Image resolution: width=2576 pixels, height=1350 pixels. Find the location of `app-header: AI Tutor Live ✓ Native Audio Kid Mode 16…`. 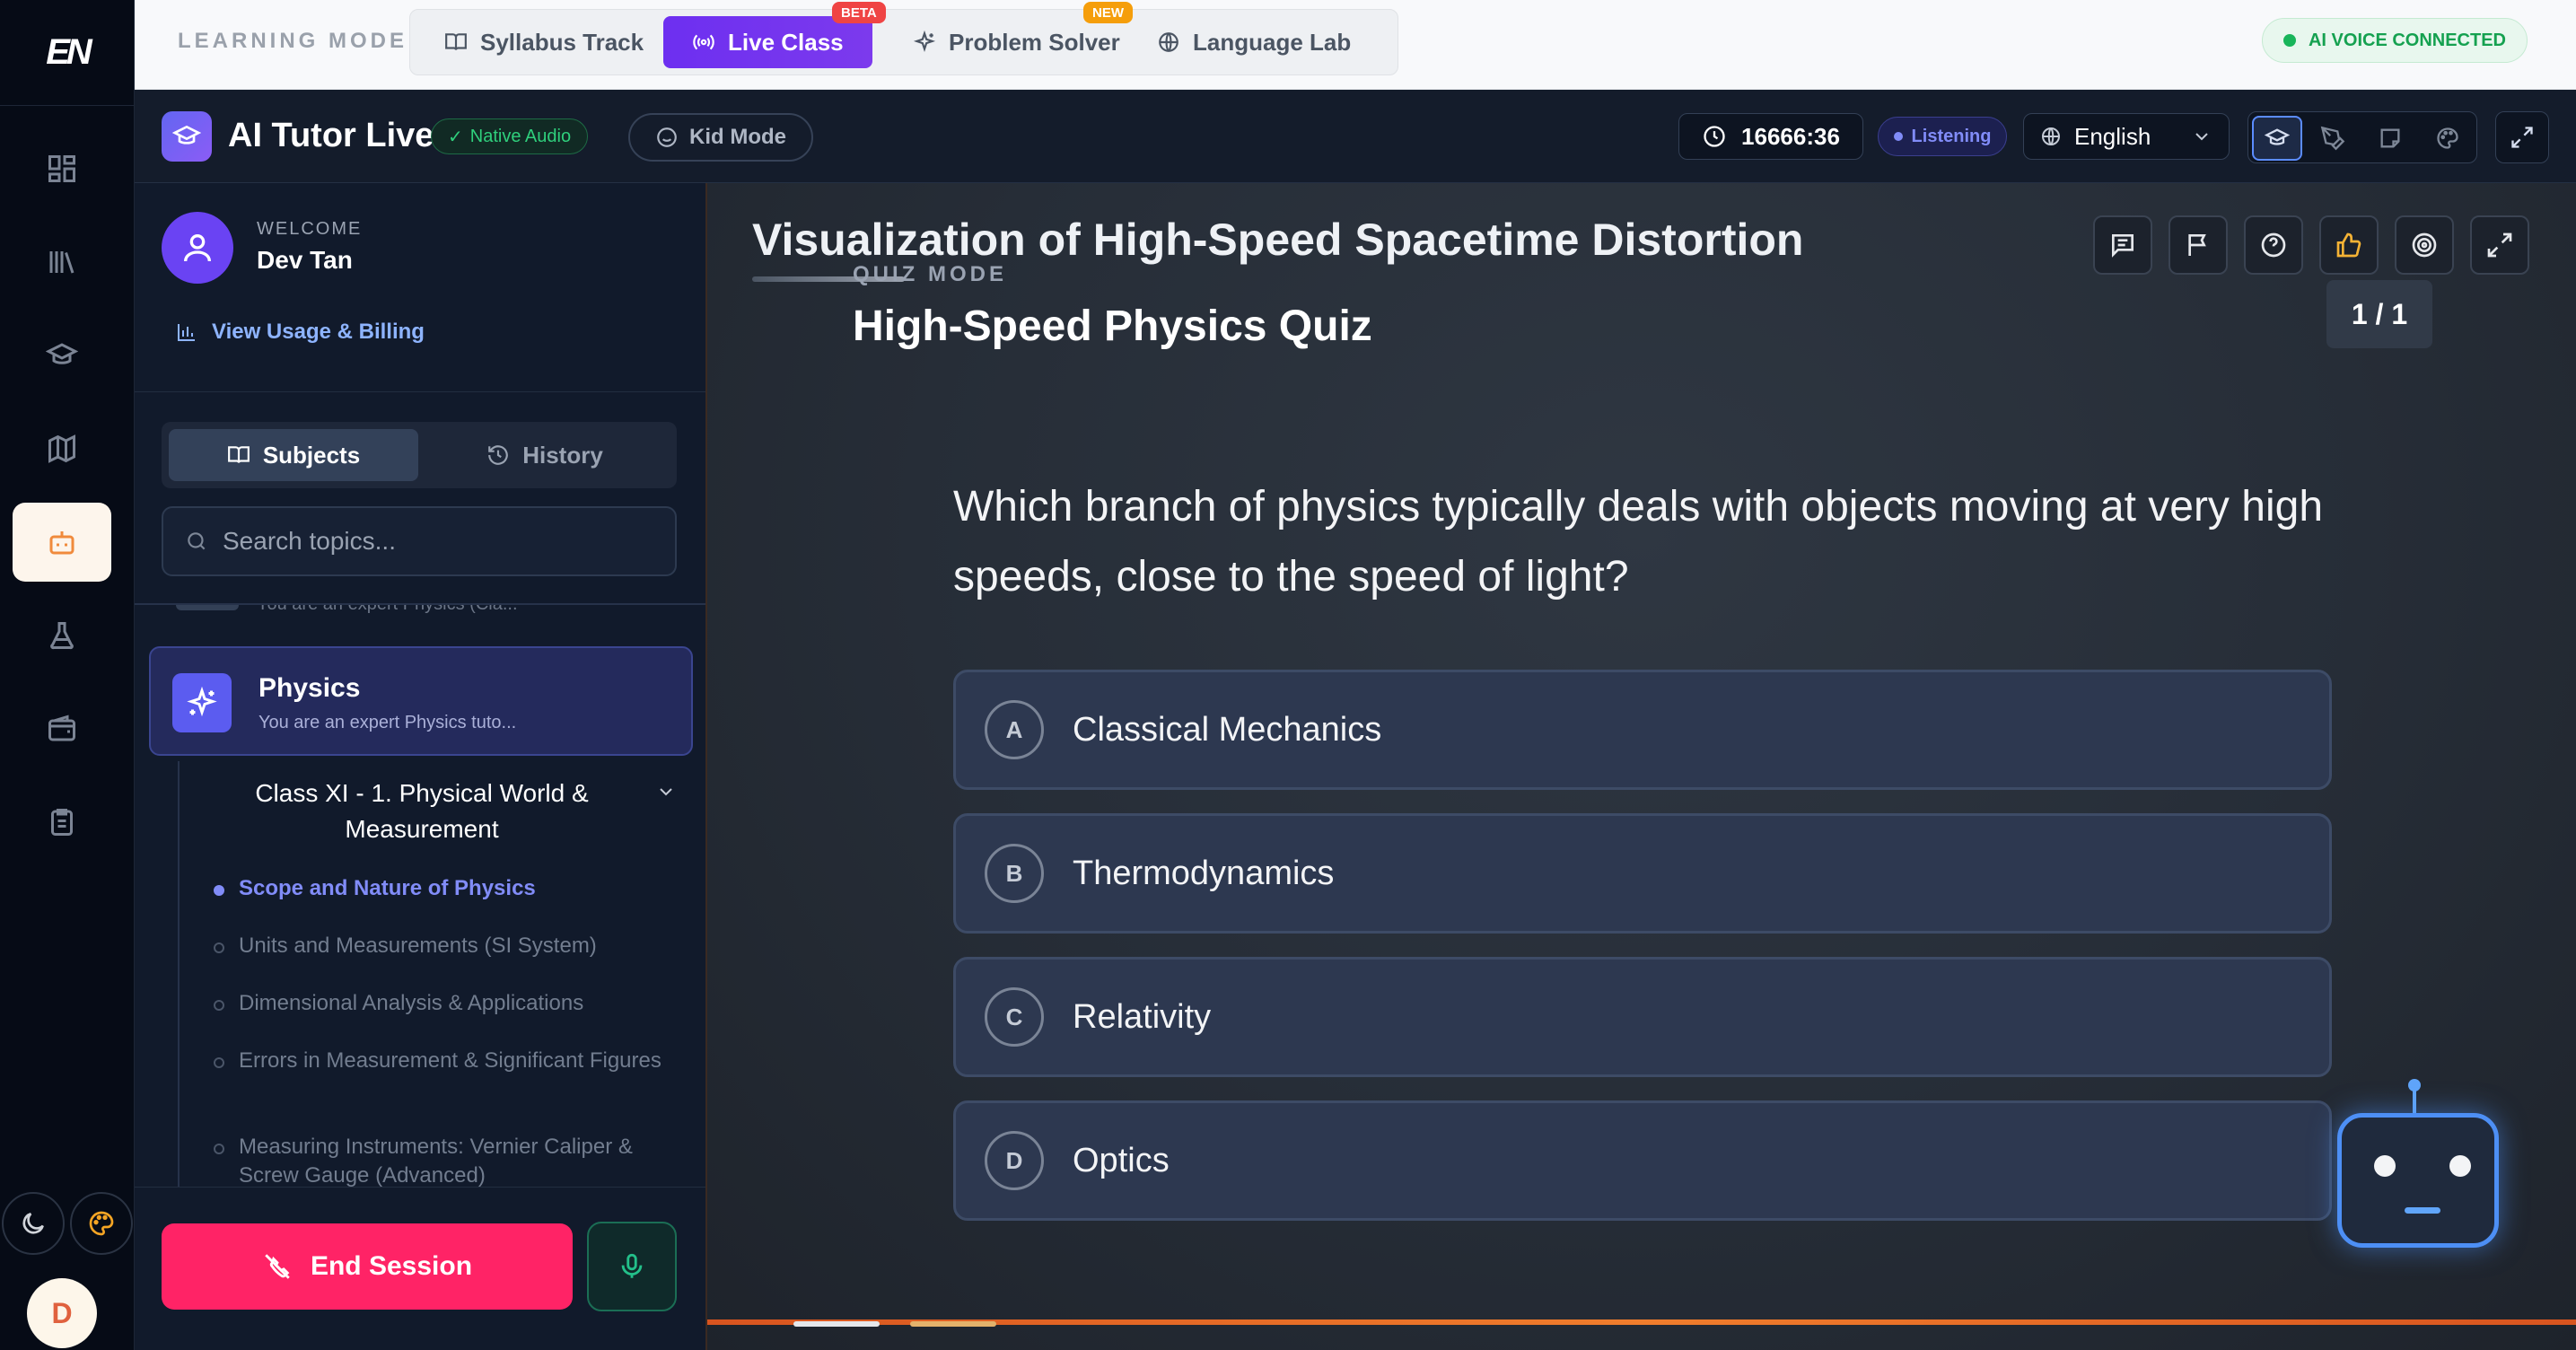

app-header: AI Tutor Live ✓ Native Audio Kid Mode 16… is located at coordinates (1355, 136).